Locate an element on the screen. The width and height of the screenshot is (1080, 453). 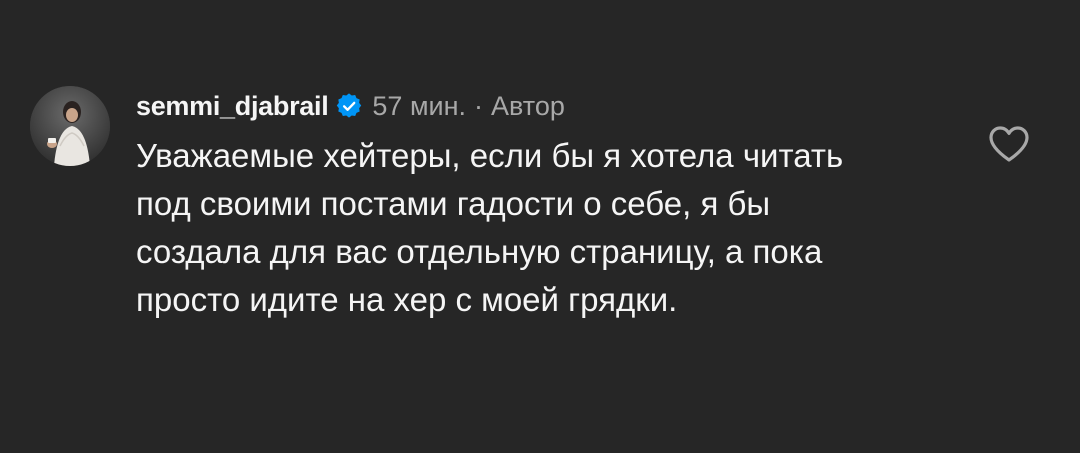
comment-meta: semmi_djabrail 57 мин. · Автор is located at coordinates (536, 106).